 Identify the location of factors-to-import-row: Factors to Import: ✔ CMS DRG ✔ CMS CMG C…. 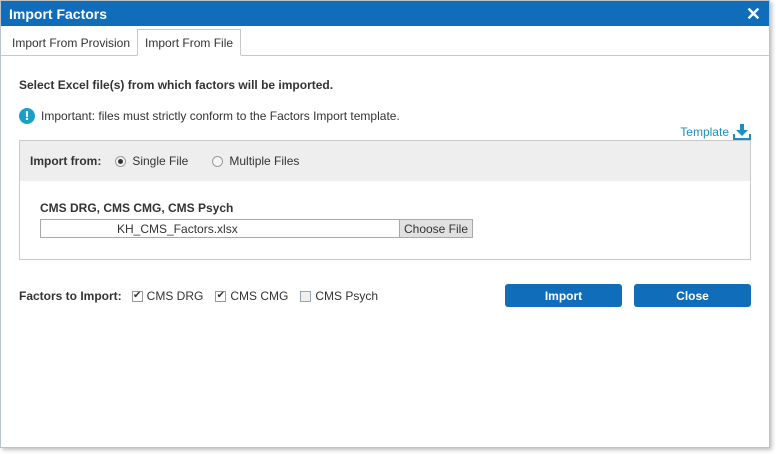
(385, 296).